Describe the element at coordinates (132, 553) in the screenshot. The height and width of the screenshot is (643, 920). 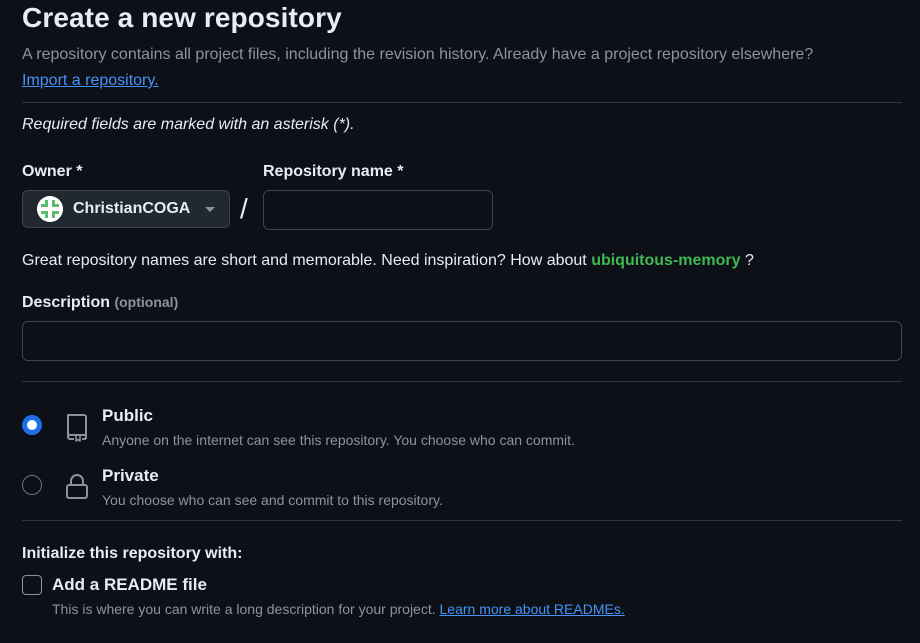
I see `initialize-section-title: Initialize this repository with:` at that location.